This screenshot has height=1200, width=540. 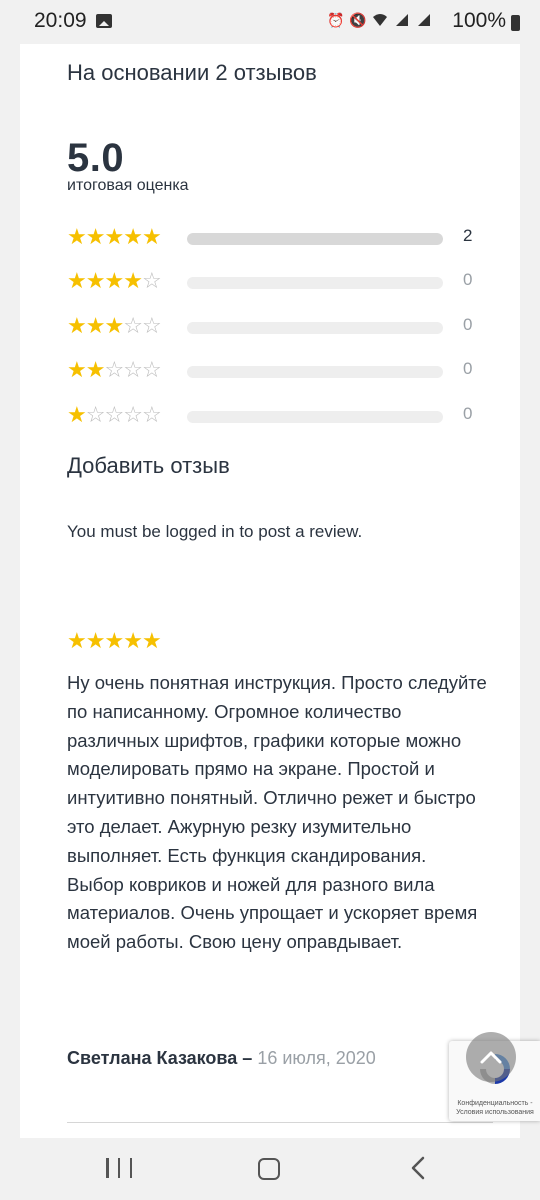 What do you see at coordinates (336, 19) in the screenshot?
I see `alarm-icon: ⏰` at bounding box center [336, 19].